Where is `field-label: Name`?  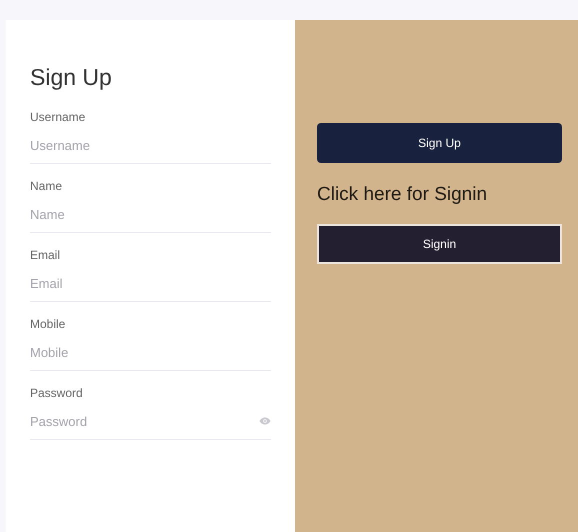
field-label: Name is located at coordinates (47, 186).